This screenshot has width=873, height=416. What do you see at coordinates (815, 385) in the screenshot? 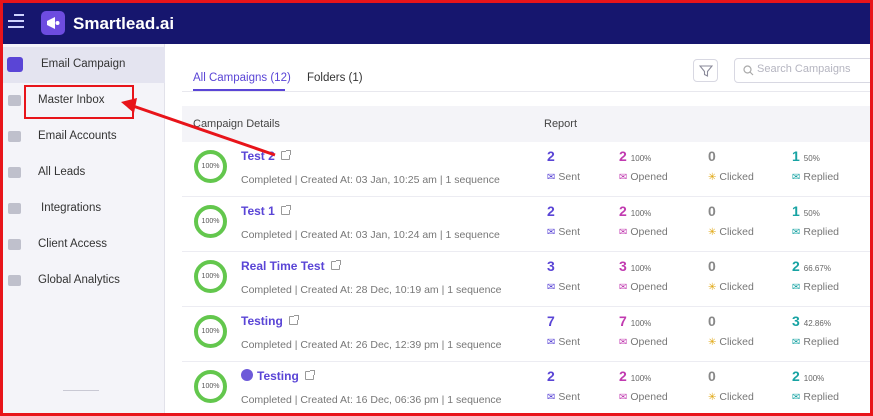
I see `stat-replied: 2 100% ✉ Replied` at bounding box center [815, 385].